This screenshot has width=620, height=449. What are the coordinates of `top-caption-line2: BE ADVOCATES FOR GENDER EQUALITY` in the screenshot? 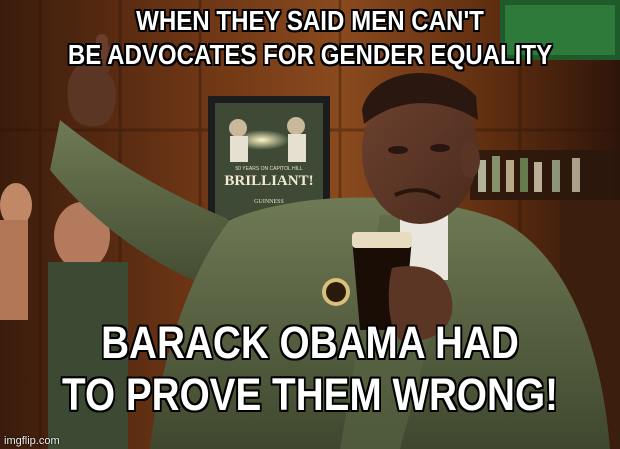 It's located at (310, 54).